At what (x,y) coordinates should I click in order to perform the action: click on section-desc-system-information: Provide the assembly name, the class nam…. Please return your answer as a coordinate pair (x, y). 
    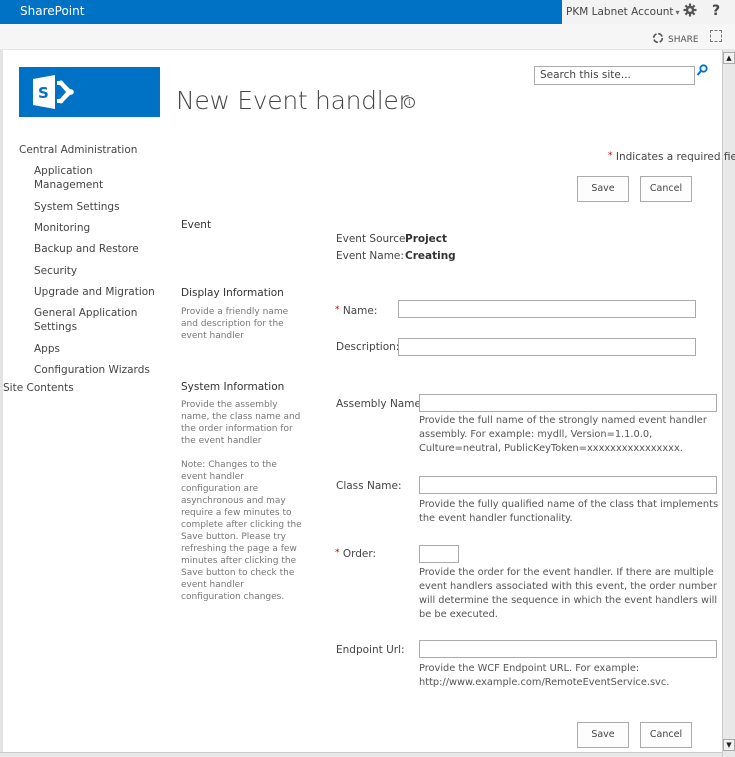
    Looking at the image, I should click on (241, 423).